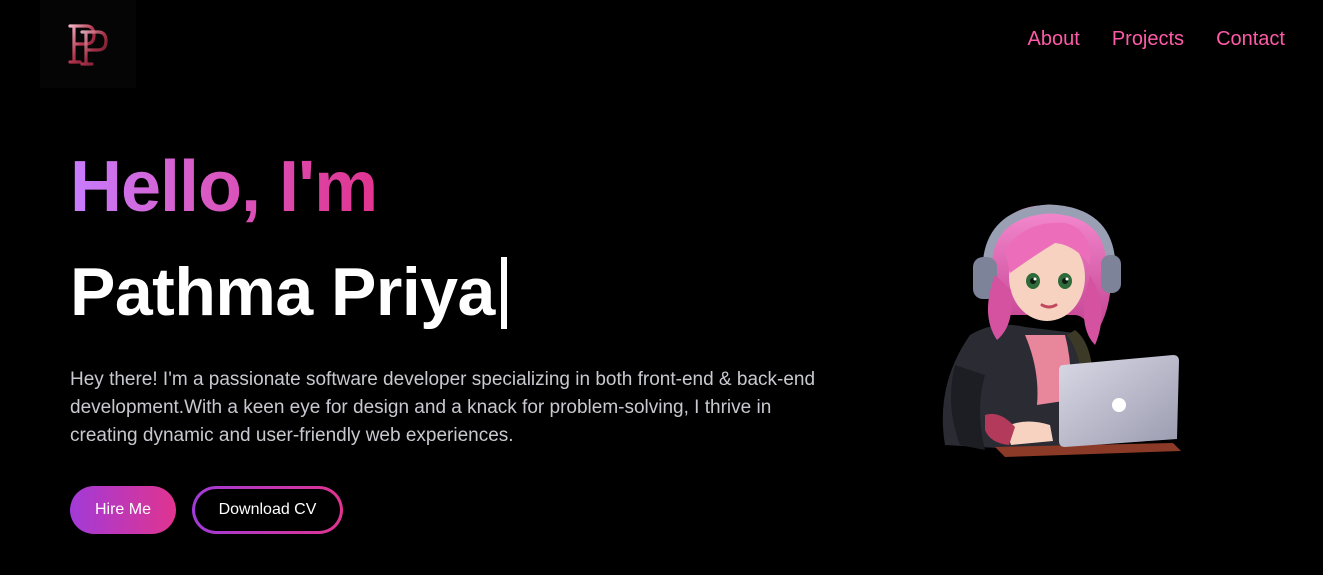 This screenshot has height=575, width=1323. I want to click on download-cv-button: Download CV, so click(267, 510).